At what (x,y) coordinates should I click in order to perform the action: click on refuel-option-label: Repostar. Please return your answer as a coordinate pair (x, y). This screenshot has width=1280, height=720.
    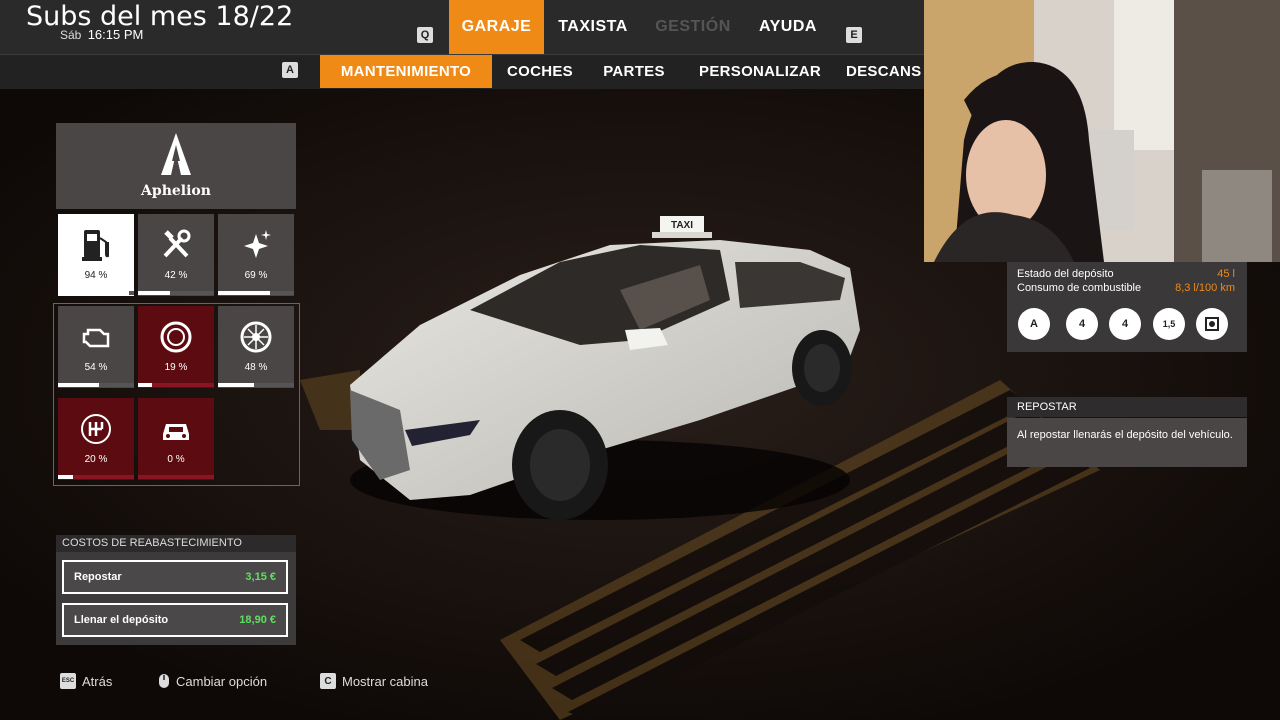
    Looking at the image, I should click on (98, 577).